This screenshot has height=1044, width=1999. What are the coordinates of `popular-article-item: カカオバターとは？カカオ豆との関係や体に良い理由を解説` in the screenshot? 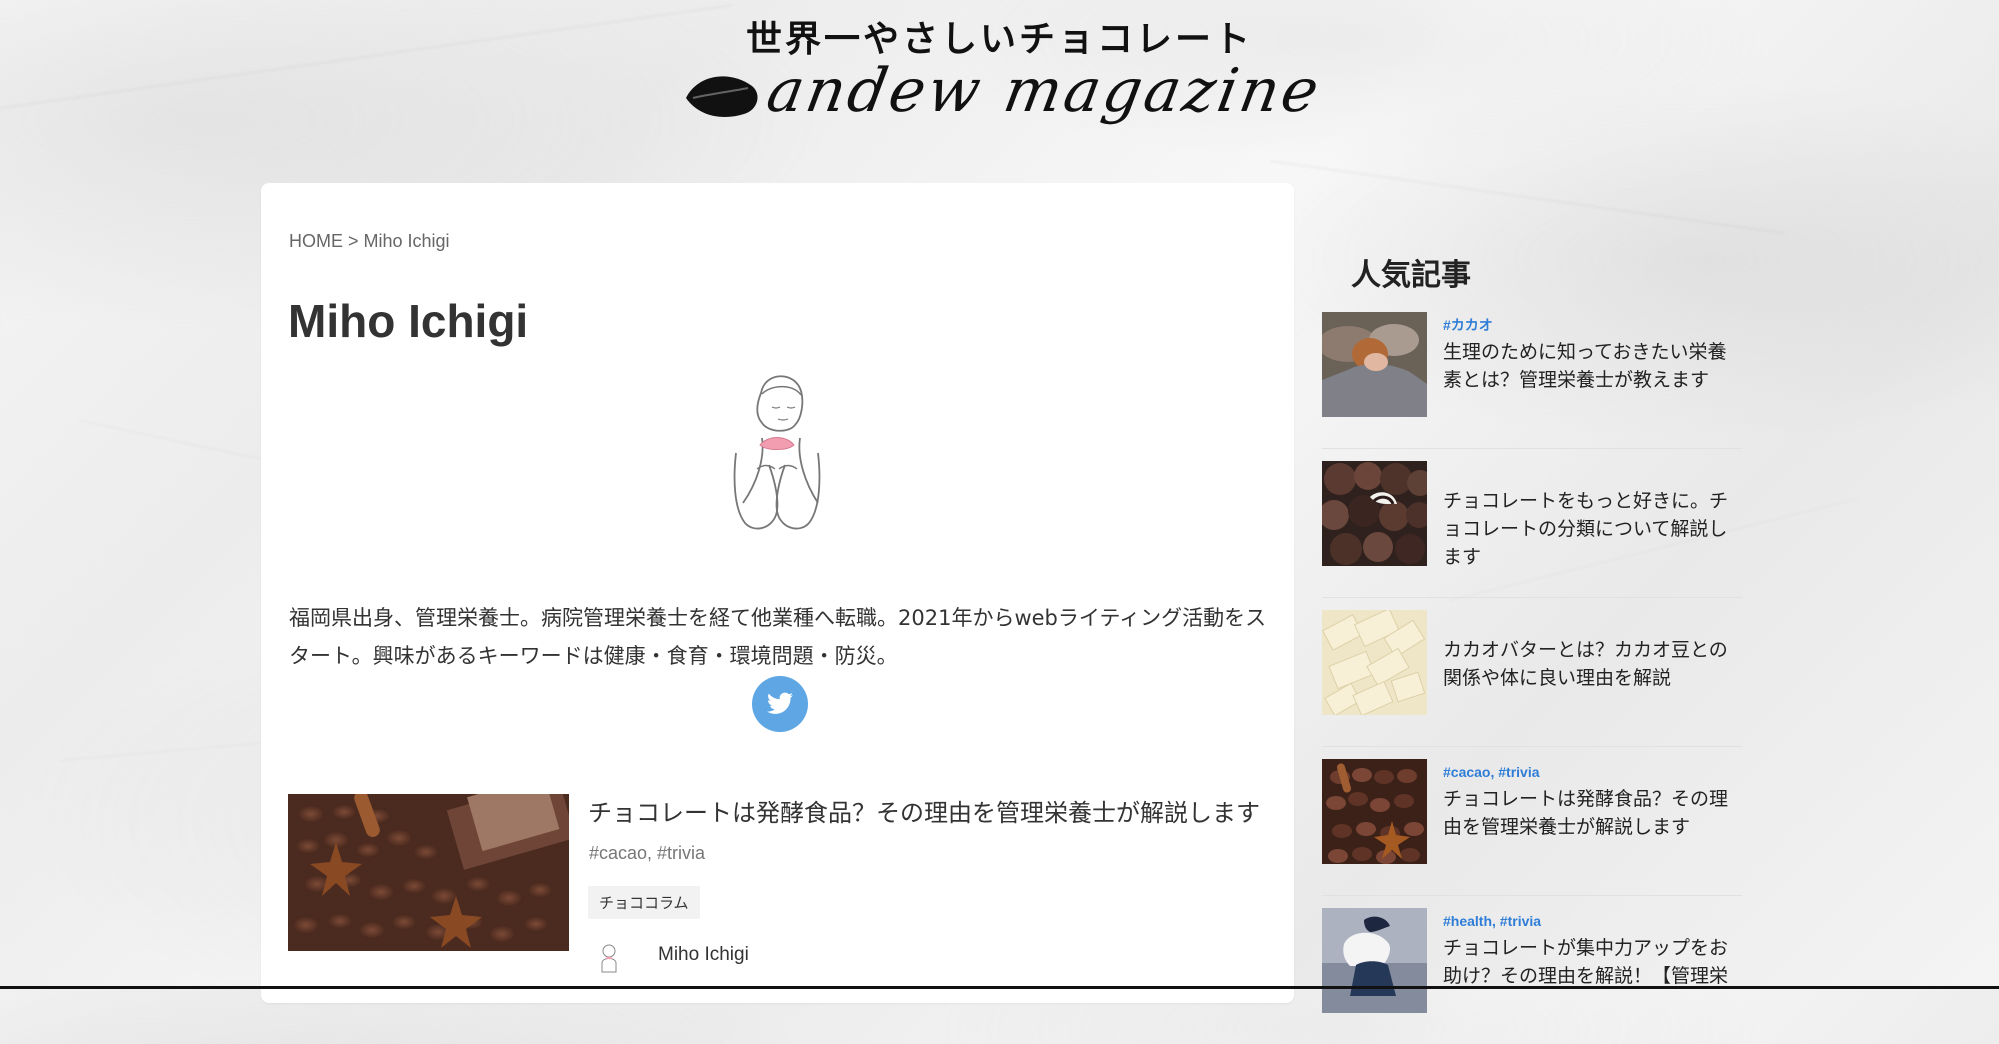 It's located at (1532, 672).